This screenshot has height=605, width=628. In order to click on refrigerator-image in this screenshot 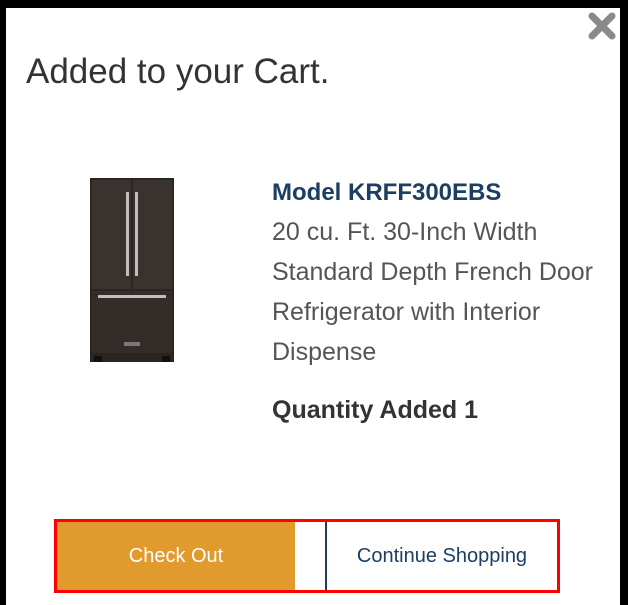, I will do `click(132, 270)`.